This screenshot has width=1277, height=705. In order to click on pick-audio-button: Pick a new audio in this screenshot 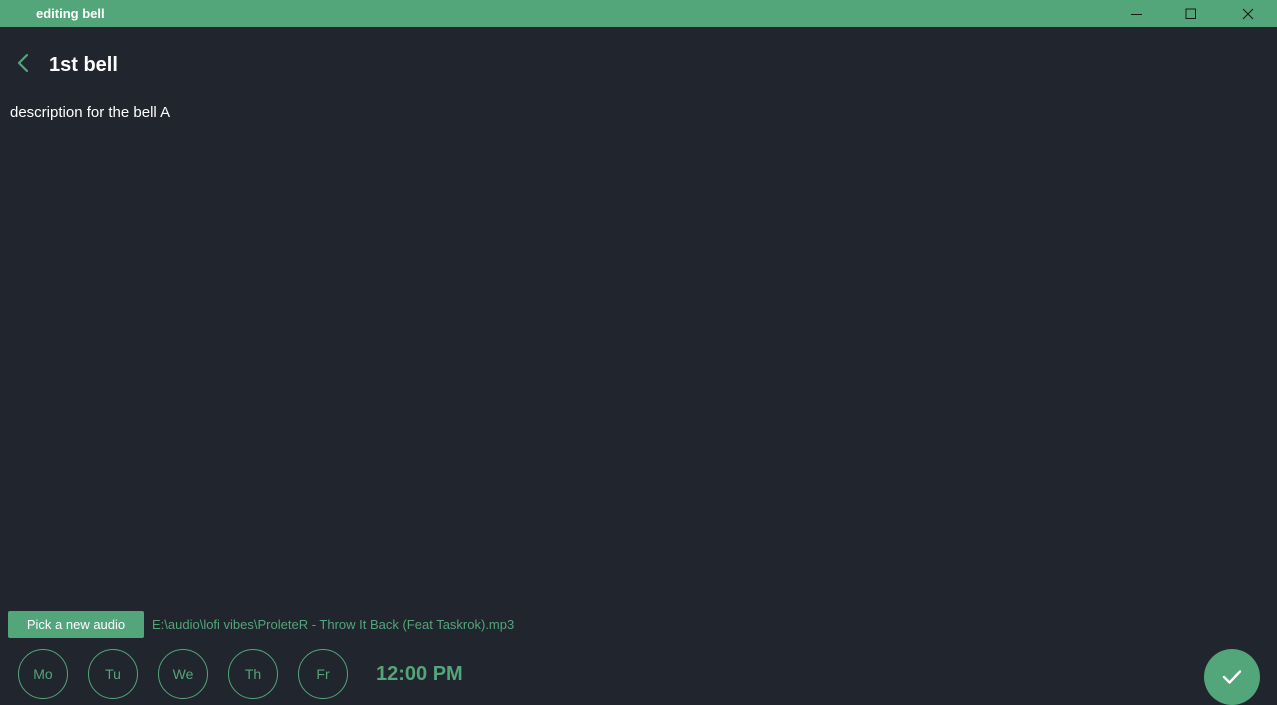, I will do `click(76, 624)`.